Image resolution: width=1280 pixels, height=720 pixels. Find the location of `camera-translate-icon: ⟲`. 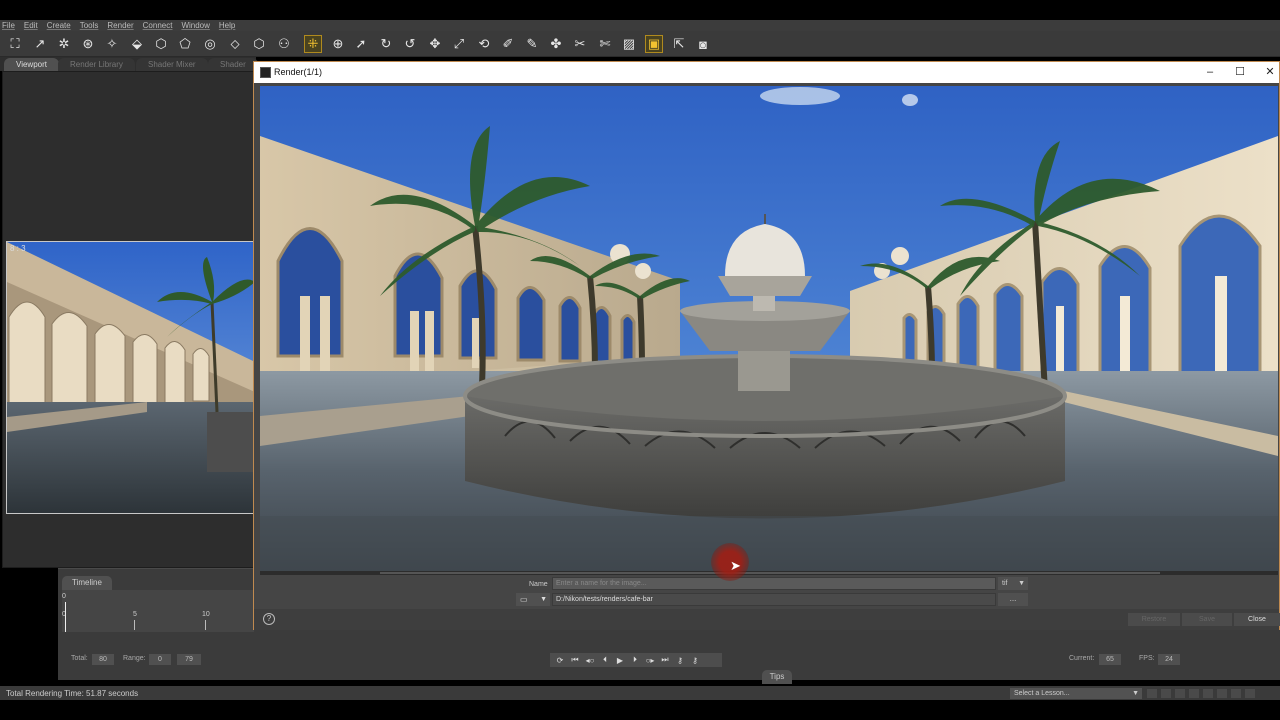

camera-translate-icon: ⟲ is located at coordinates (484, 44).